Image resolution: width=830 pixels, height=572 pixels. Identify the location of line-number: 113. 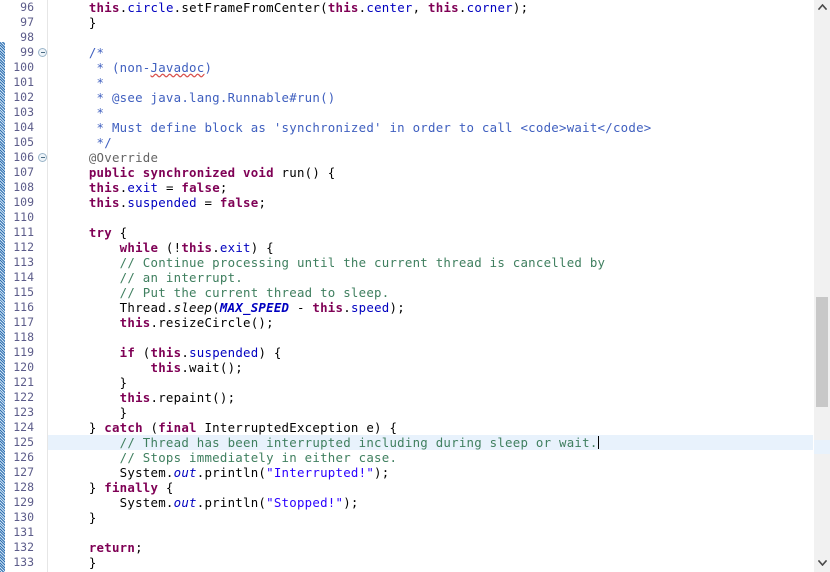
(24, 262).